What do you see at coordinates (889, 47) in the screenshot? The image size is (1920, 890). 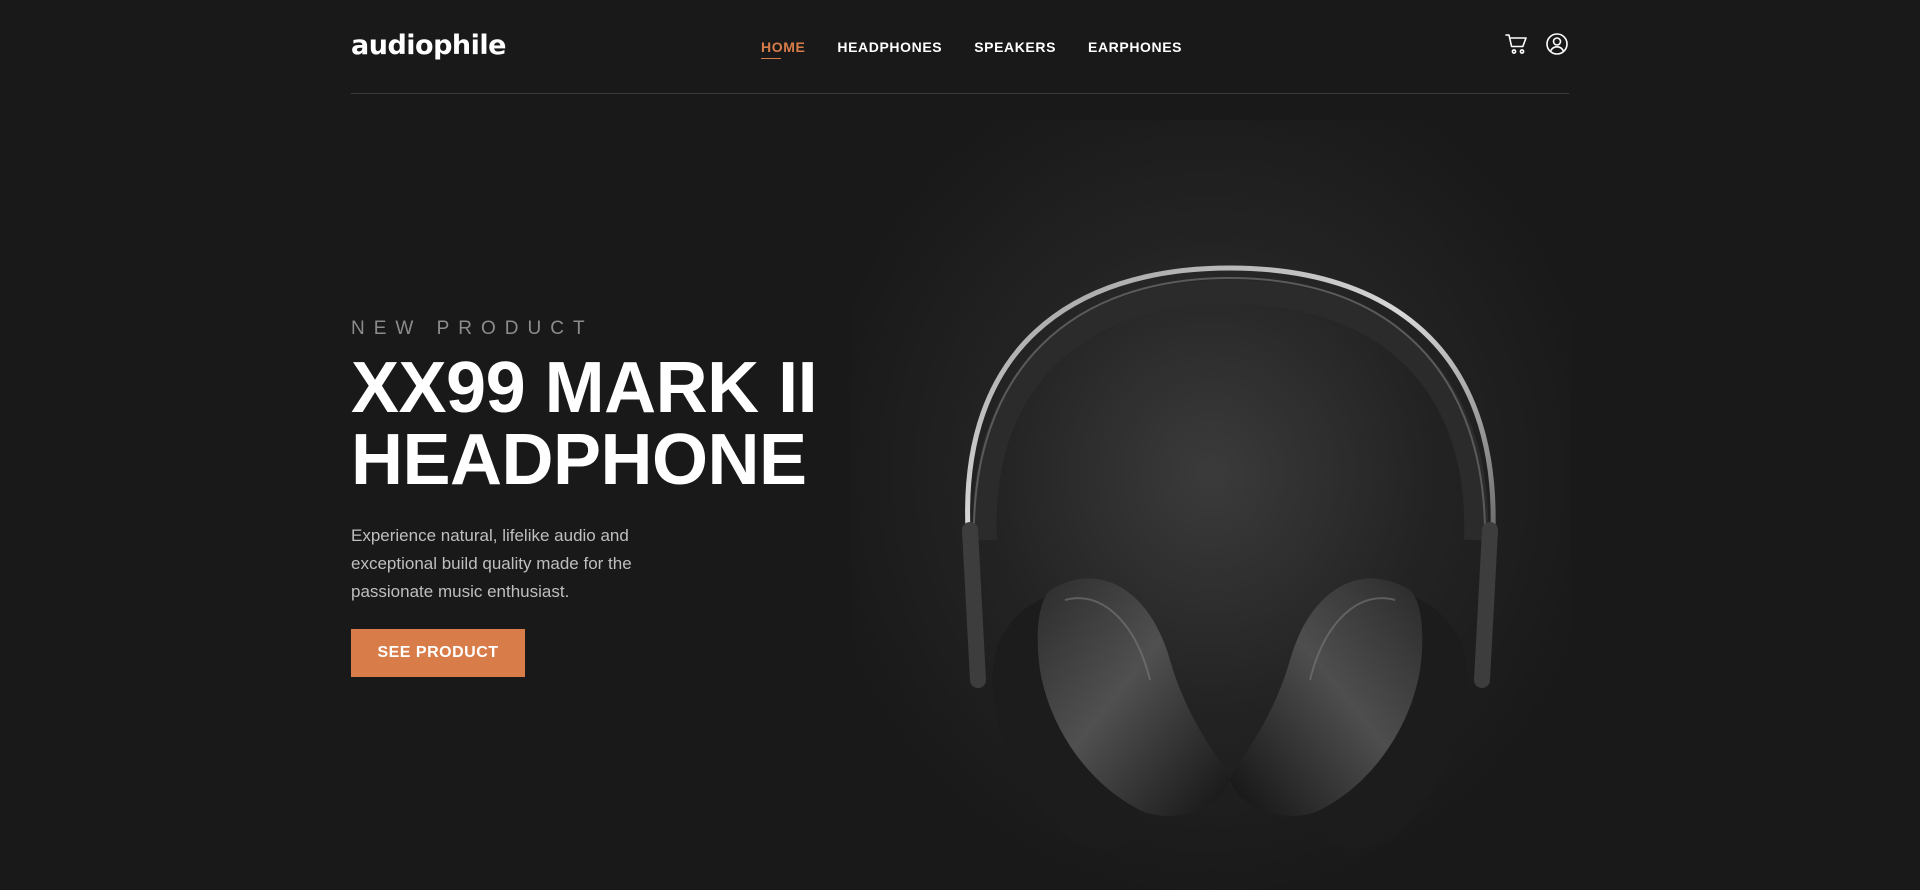 I see `nav-link-headphones: HEADPHONES` at bounding box center [889, 47].